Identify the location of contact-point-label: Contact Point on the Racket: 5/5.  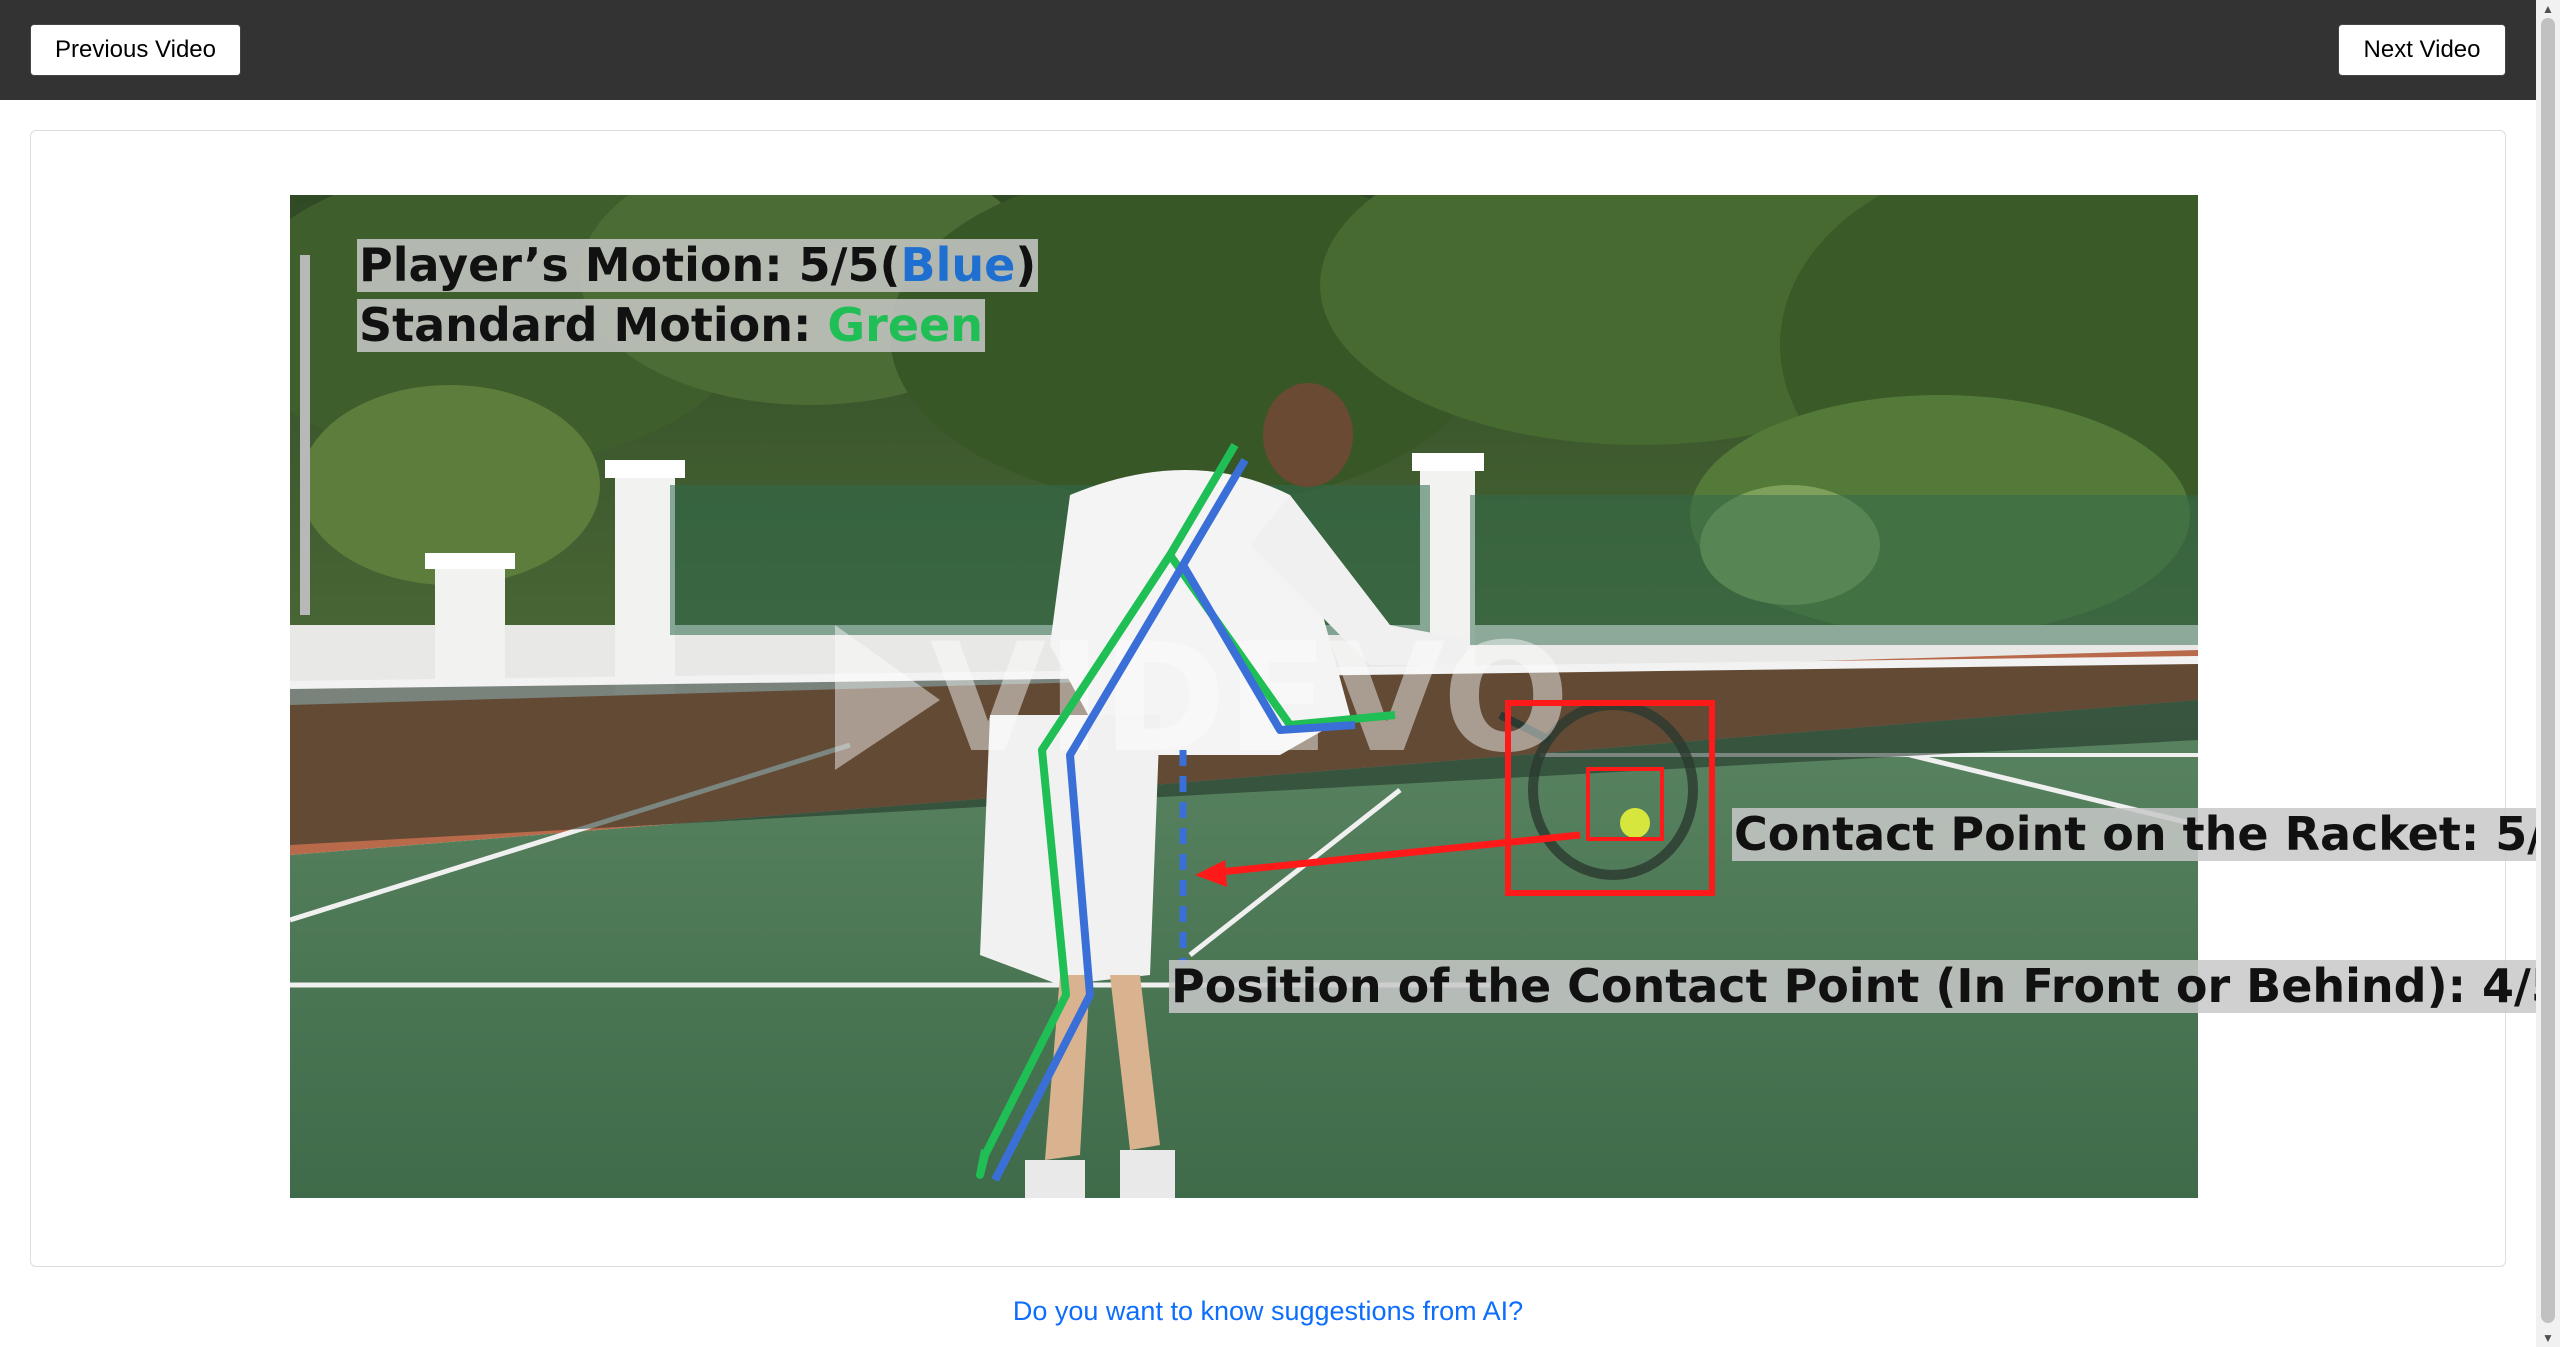
(2146, 834).